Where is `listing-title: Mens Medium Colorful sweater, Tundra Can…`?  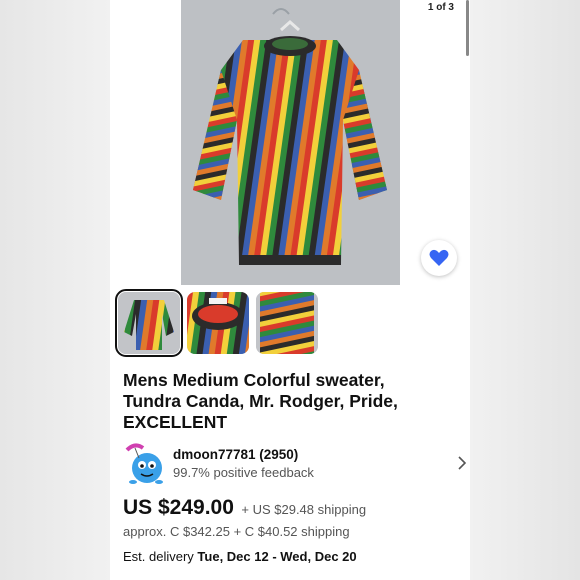 listing-title: Mens Medium Colorful sweater, Tundra Can… is located at coordinates (260, 401).